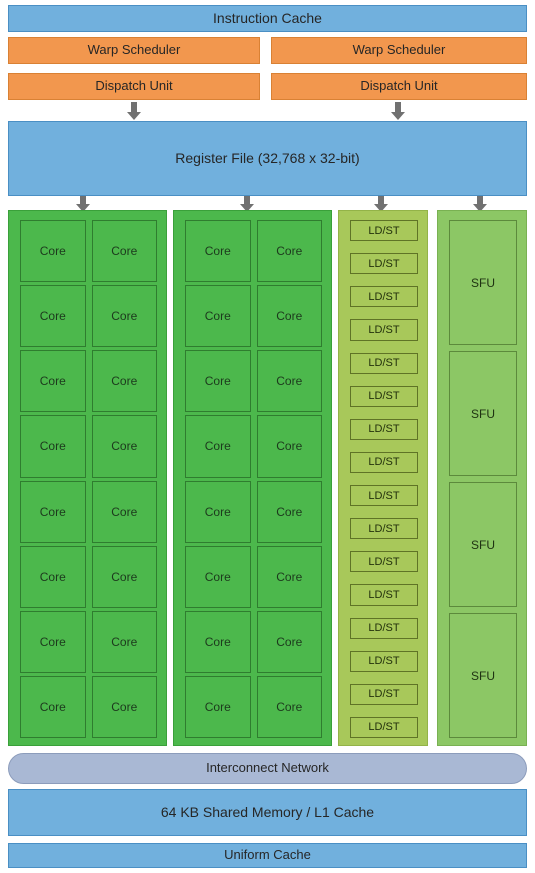  I want to click on arrow-dispatch-right-to-register-file, so click(398, 111).